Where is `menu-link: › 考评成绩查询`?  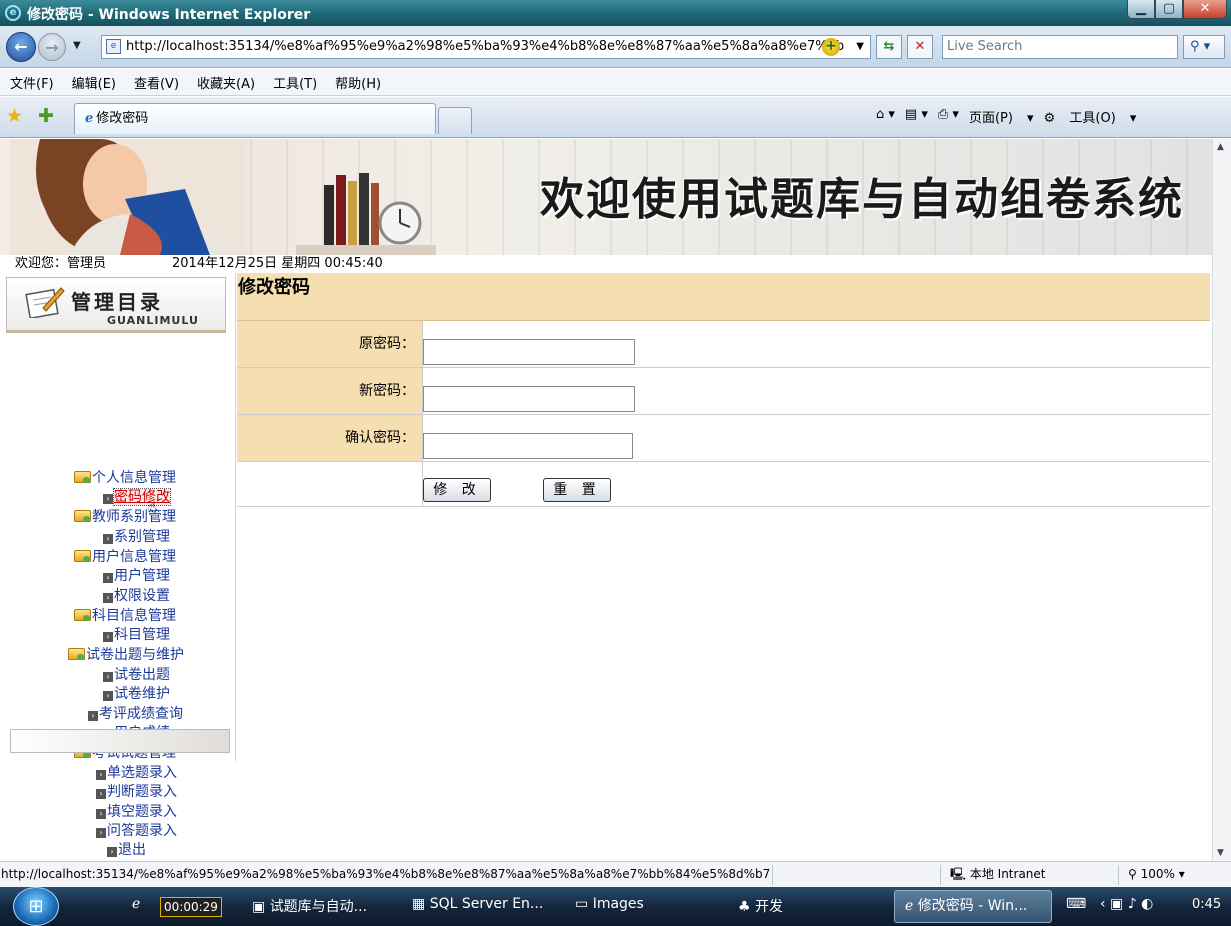 menu-link: › 考评成绩查询 is located at coordinates (135, 714).